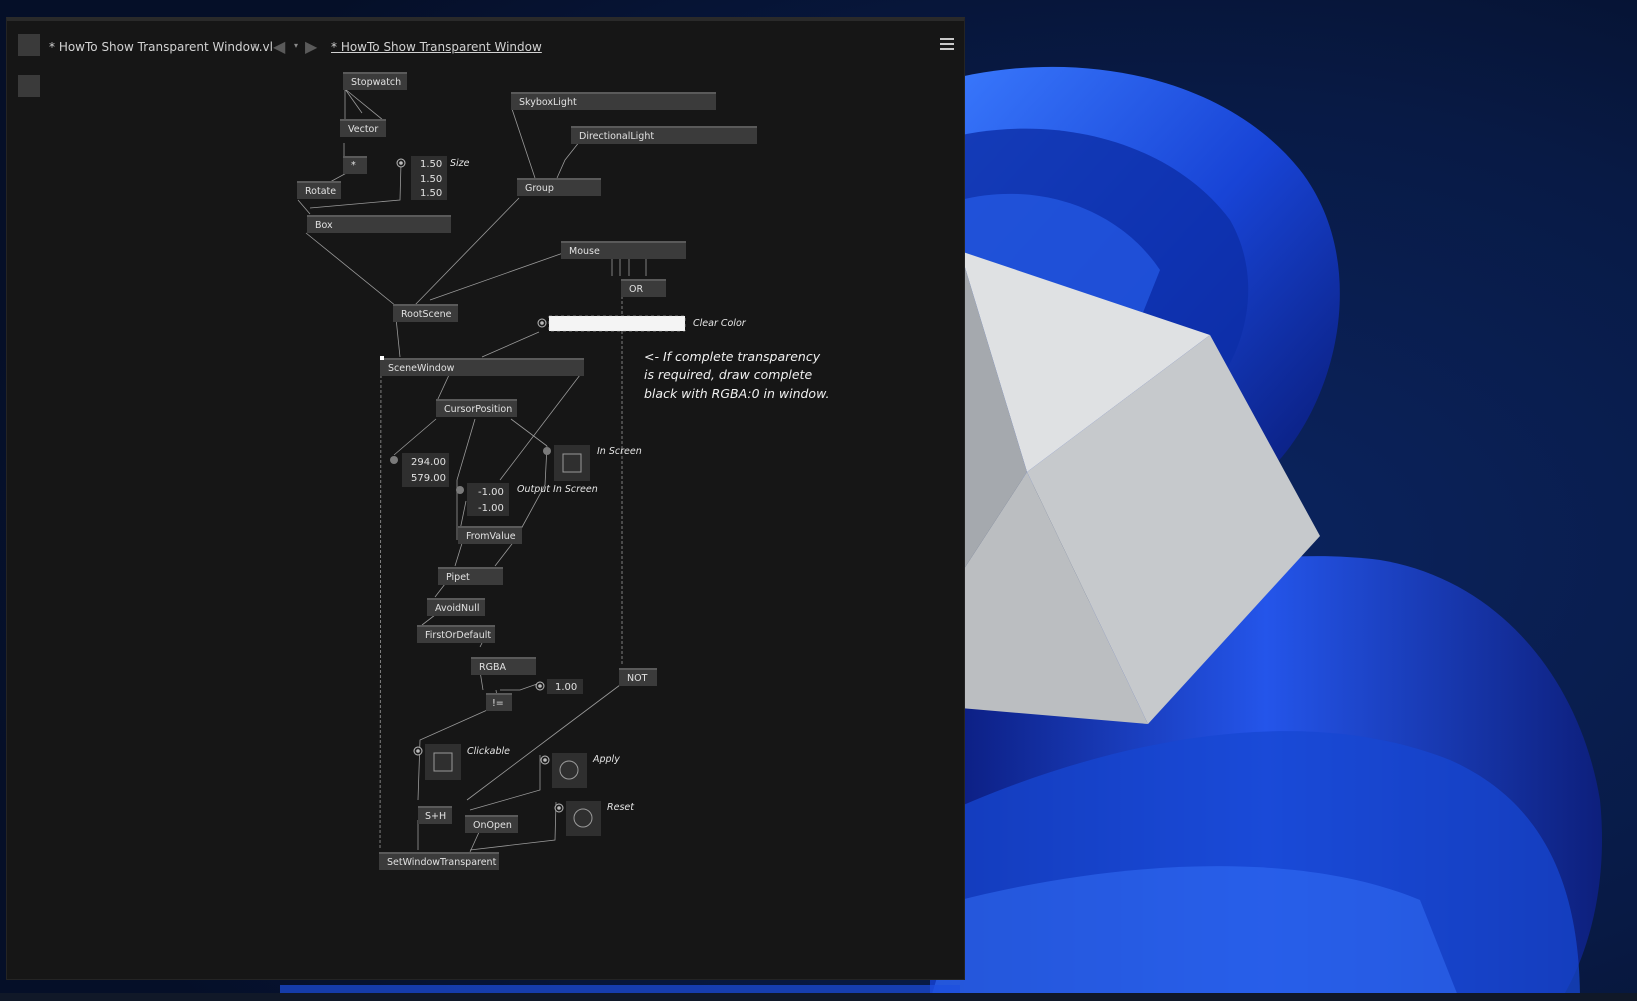 This screenshot has height=1001, width=1637. I want to click on label-output-in-screen: Output In Screen, so click(557, 489).